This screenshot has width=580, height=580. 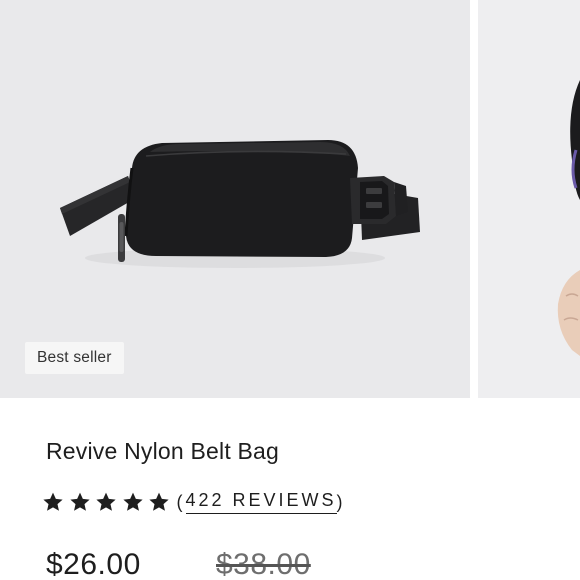 What do you see at coordinates (568, 218) in the screenshot?
I see `model-image-partial` at bounding box center [568, 218].